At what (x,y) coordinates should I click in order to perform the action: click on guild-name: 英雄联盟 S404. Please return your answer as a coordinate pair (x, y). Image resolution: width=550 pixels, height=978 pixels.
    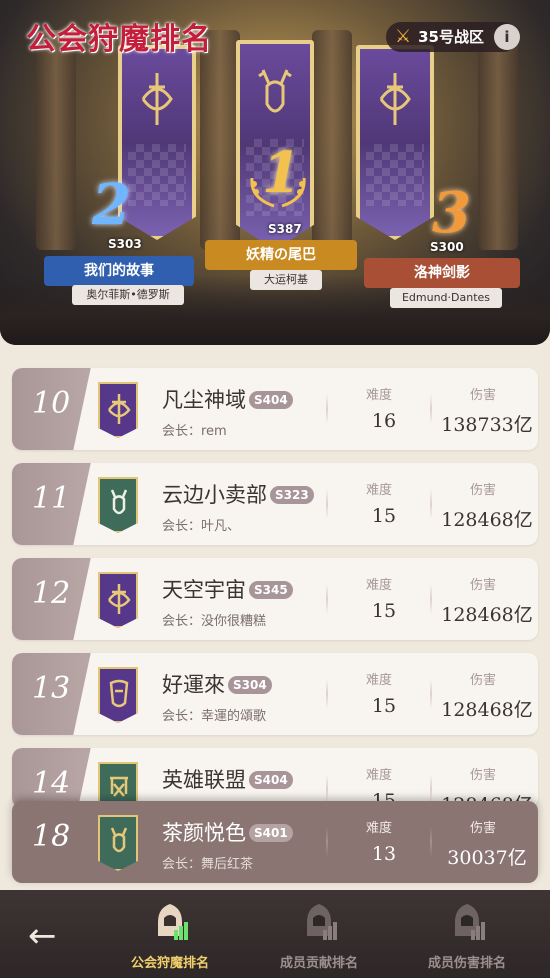
    Looking at the image, I should click on (227, 779).